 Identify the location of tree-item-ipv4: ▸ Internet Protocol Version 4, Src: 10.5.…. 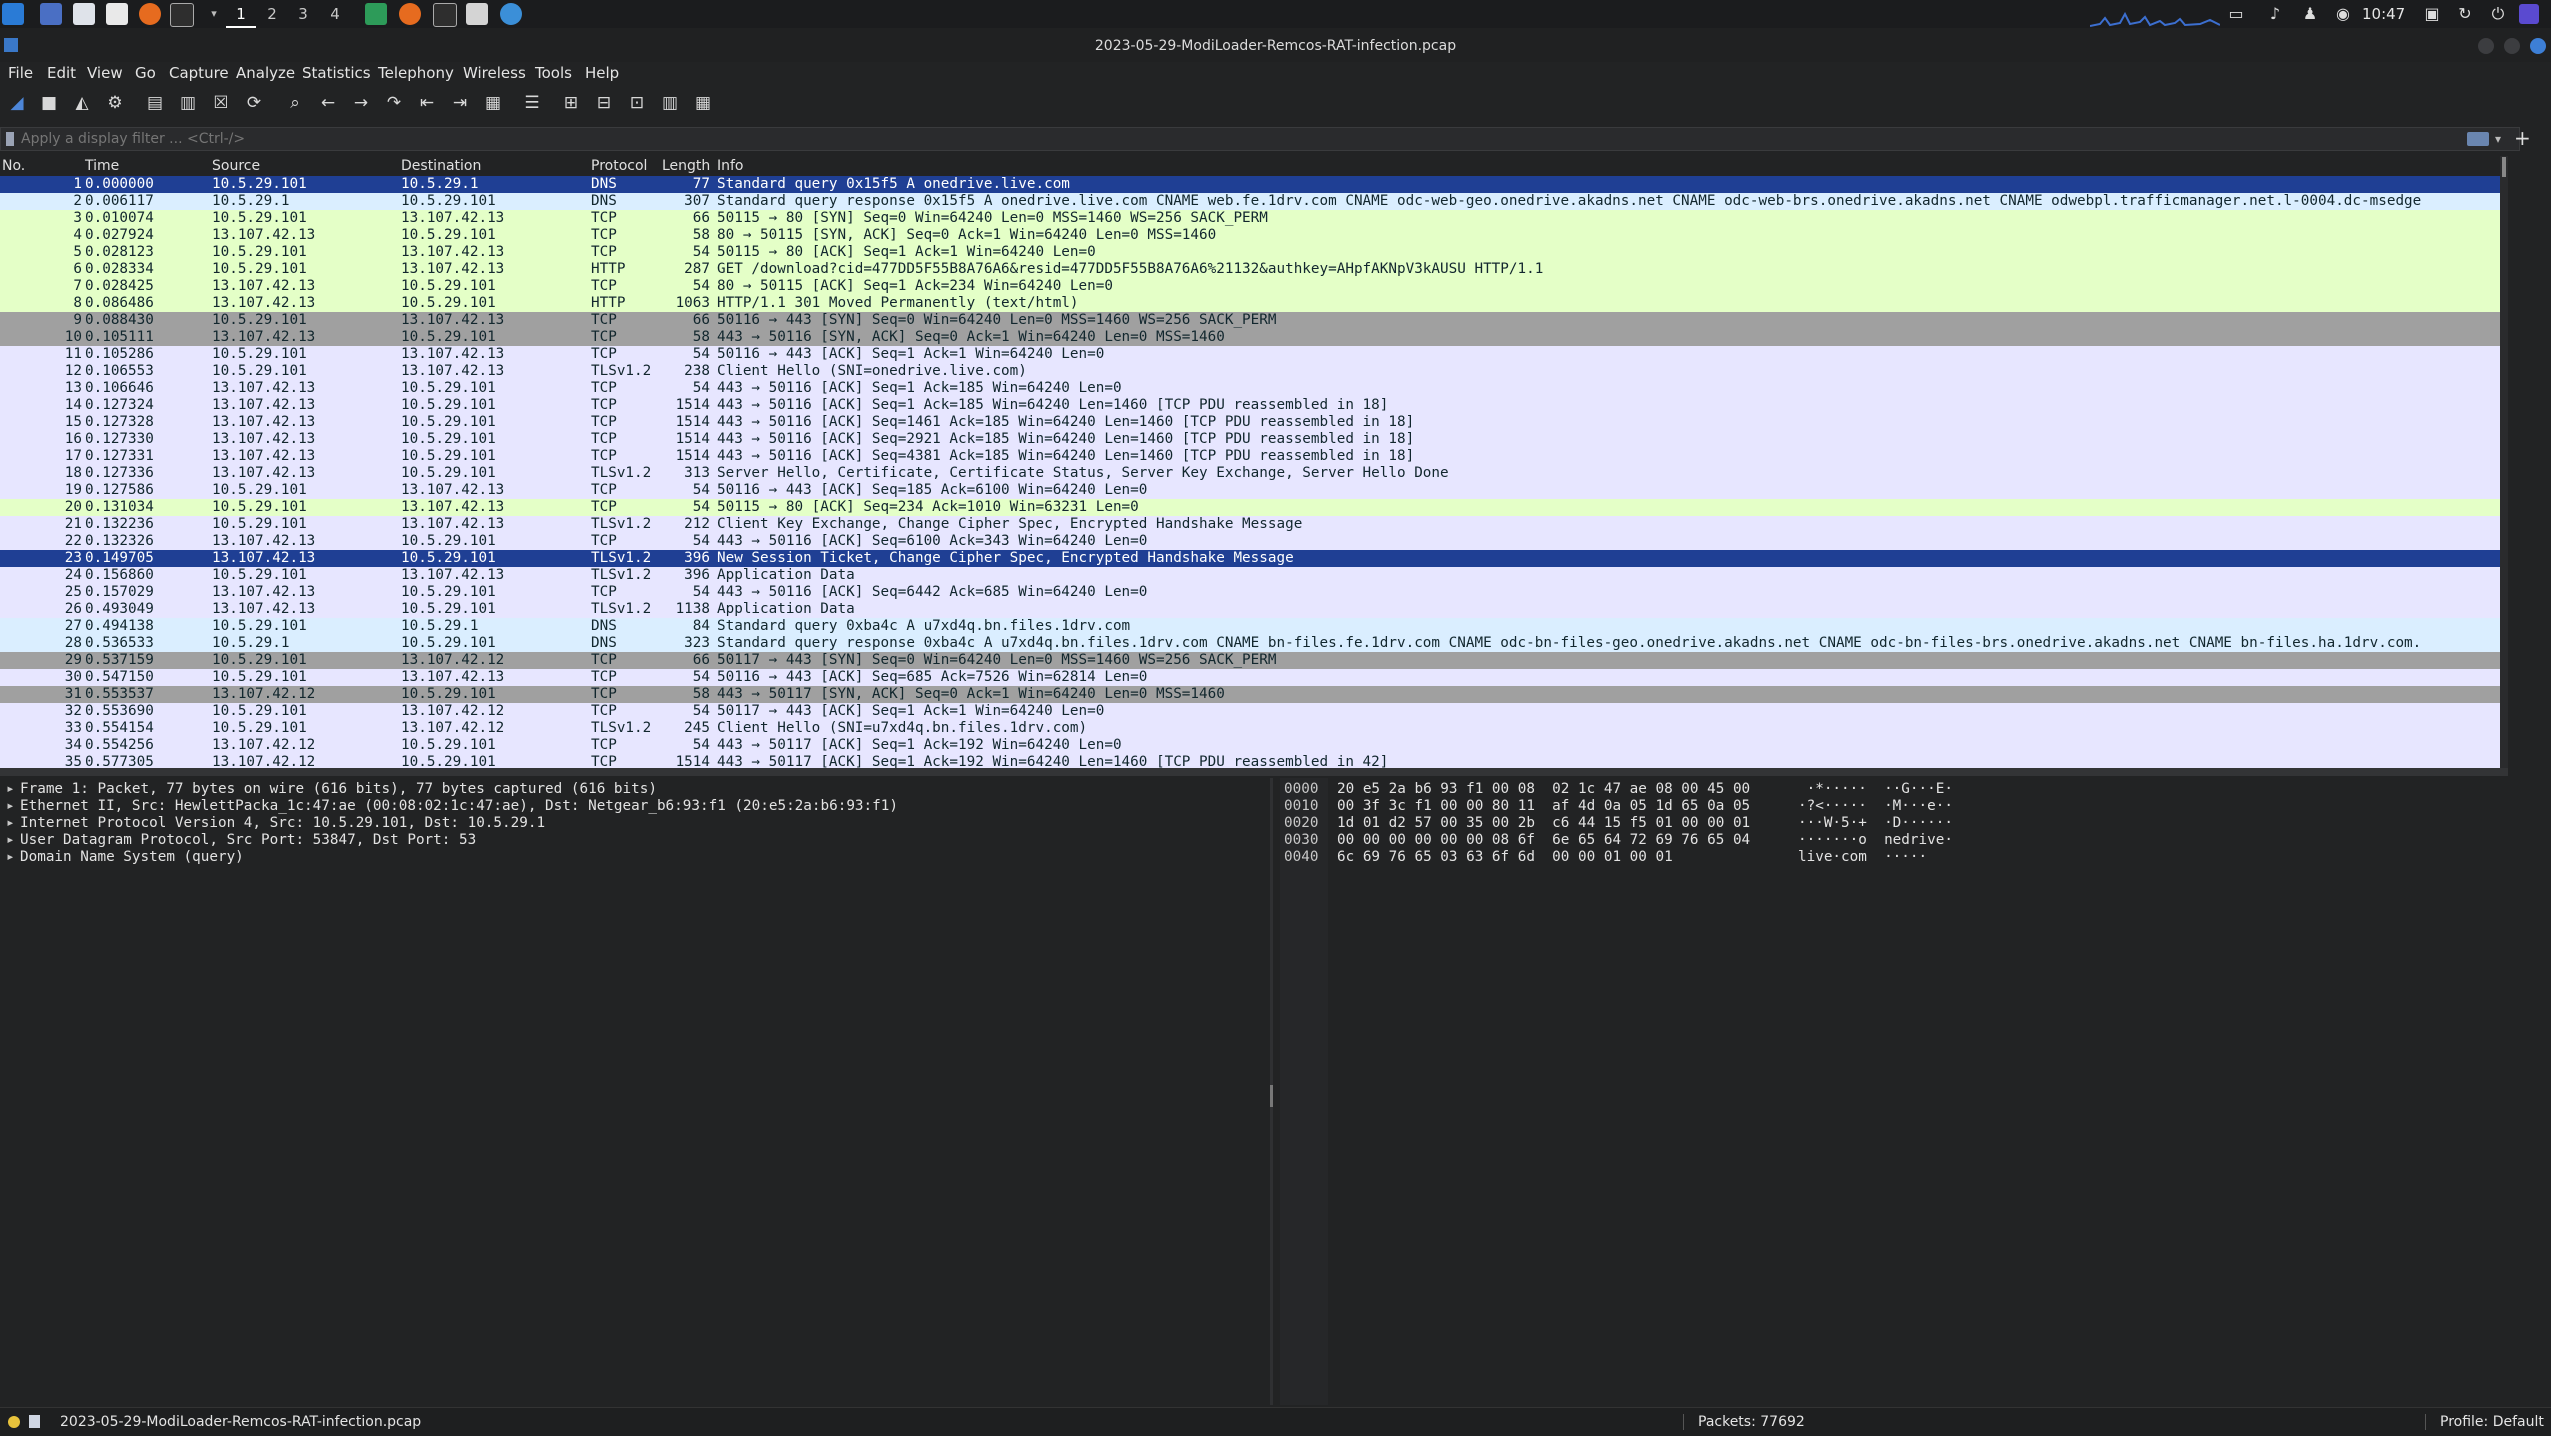
(275, 823).